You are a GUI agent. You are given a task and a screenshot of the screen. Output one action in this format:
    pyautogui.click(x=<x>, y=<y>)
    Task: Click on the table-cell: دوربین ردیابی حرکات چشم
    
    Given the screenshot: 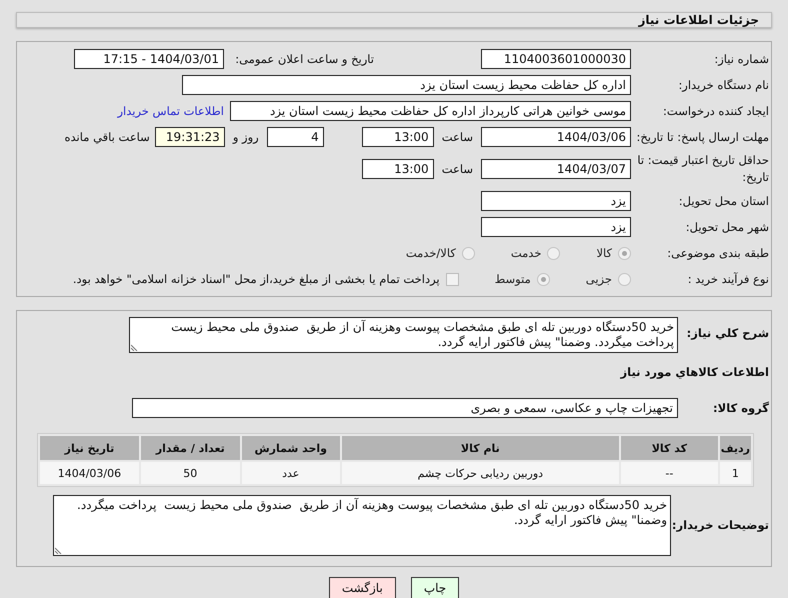 What is the action you would take?
    pyautogui.click(x=480, y=473)
    